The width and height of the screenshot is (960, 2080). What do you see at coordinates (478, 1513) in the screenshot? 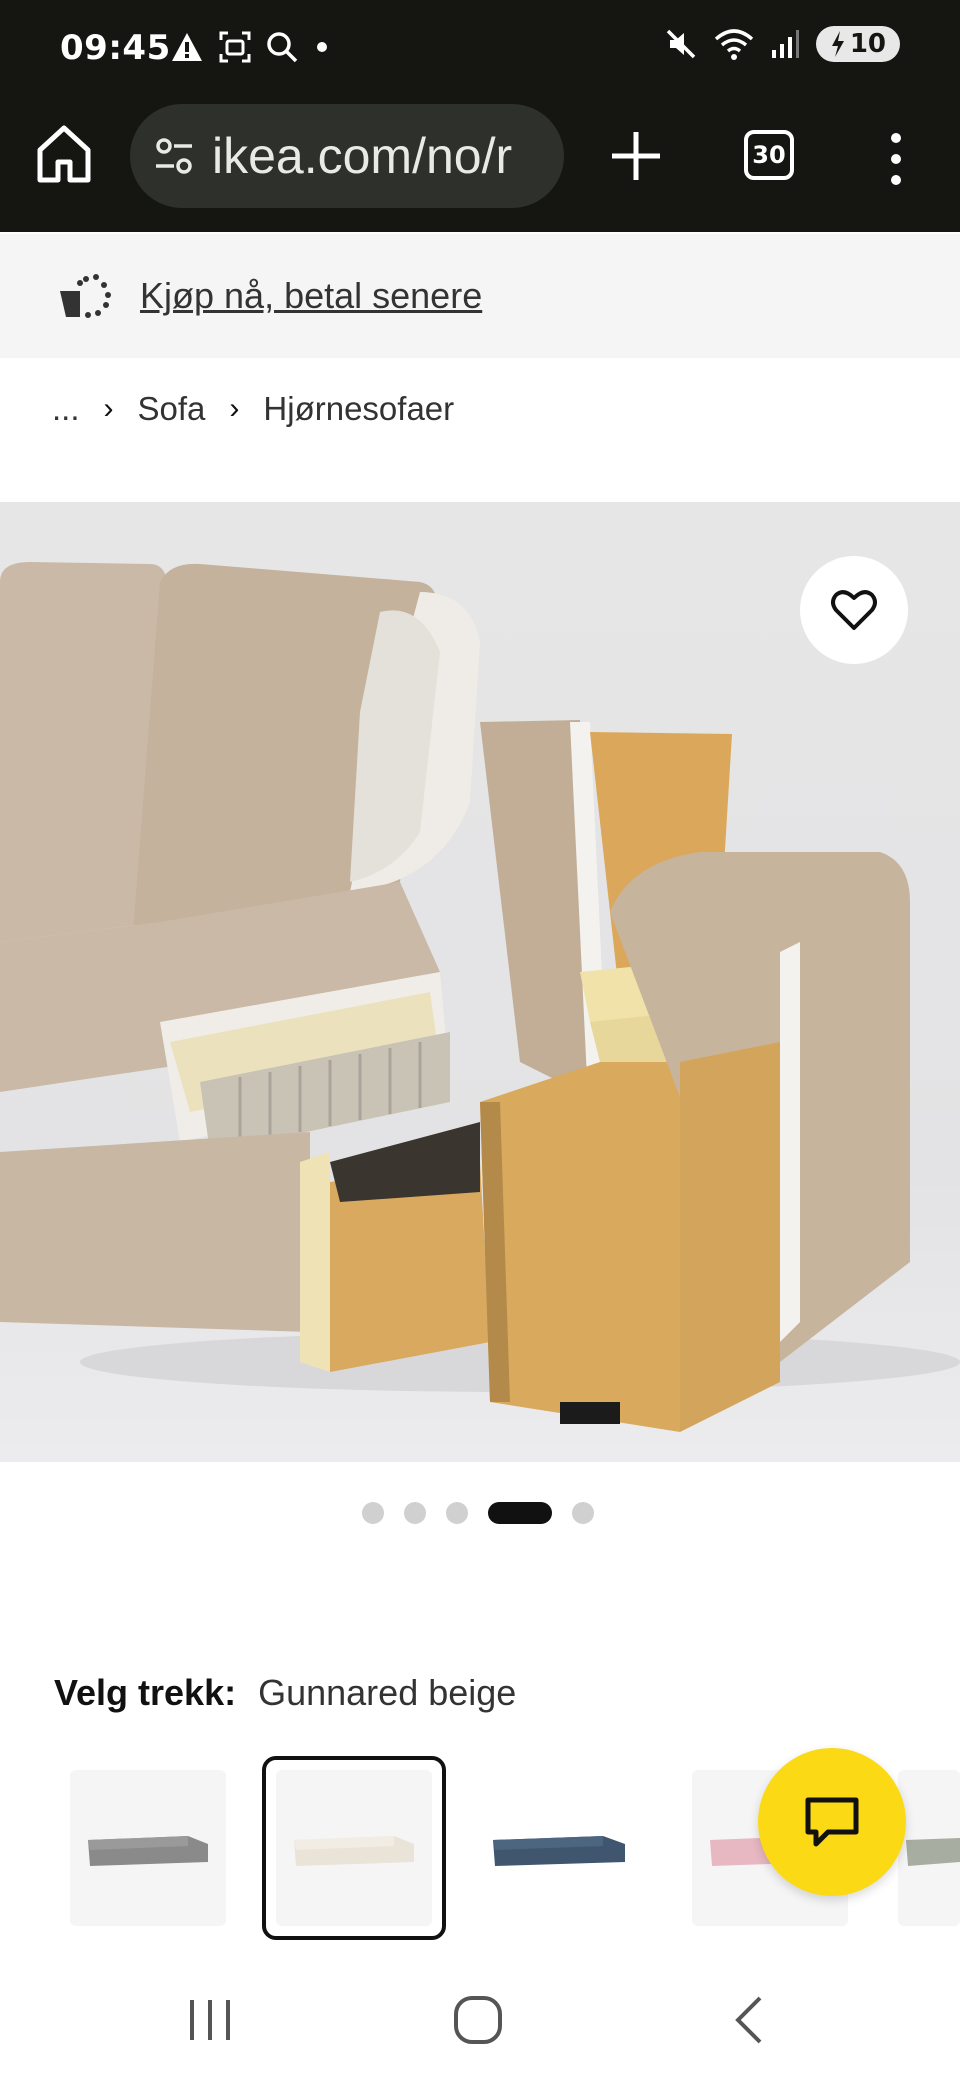
I see `image-pagination` at bounding box center [478, 1513].